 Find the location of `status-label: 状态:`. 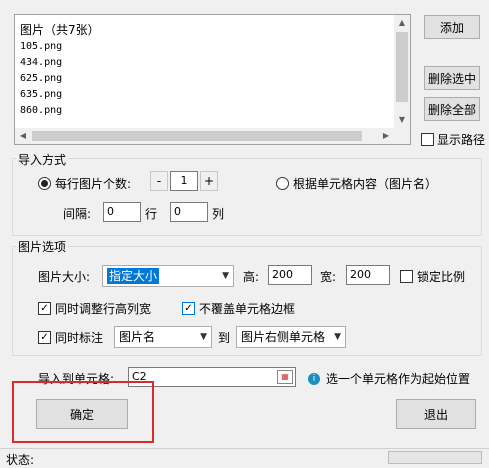

status-label: 状态: is located at coordinates (20, 460).